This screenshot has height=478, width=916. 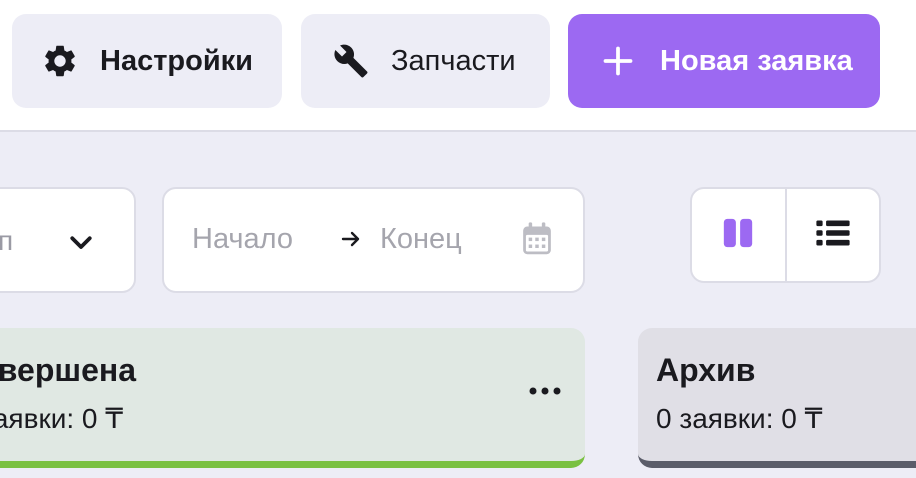 What do you see at coordinates (373, 240) in the screenshot?
I see `date-range-picker: Начало Конец` at bounding box center [373, 240].